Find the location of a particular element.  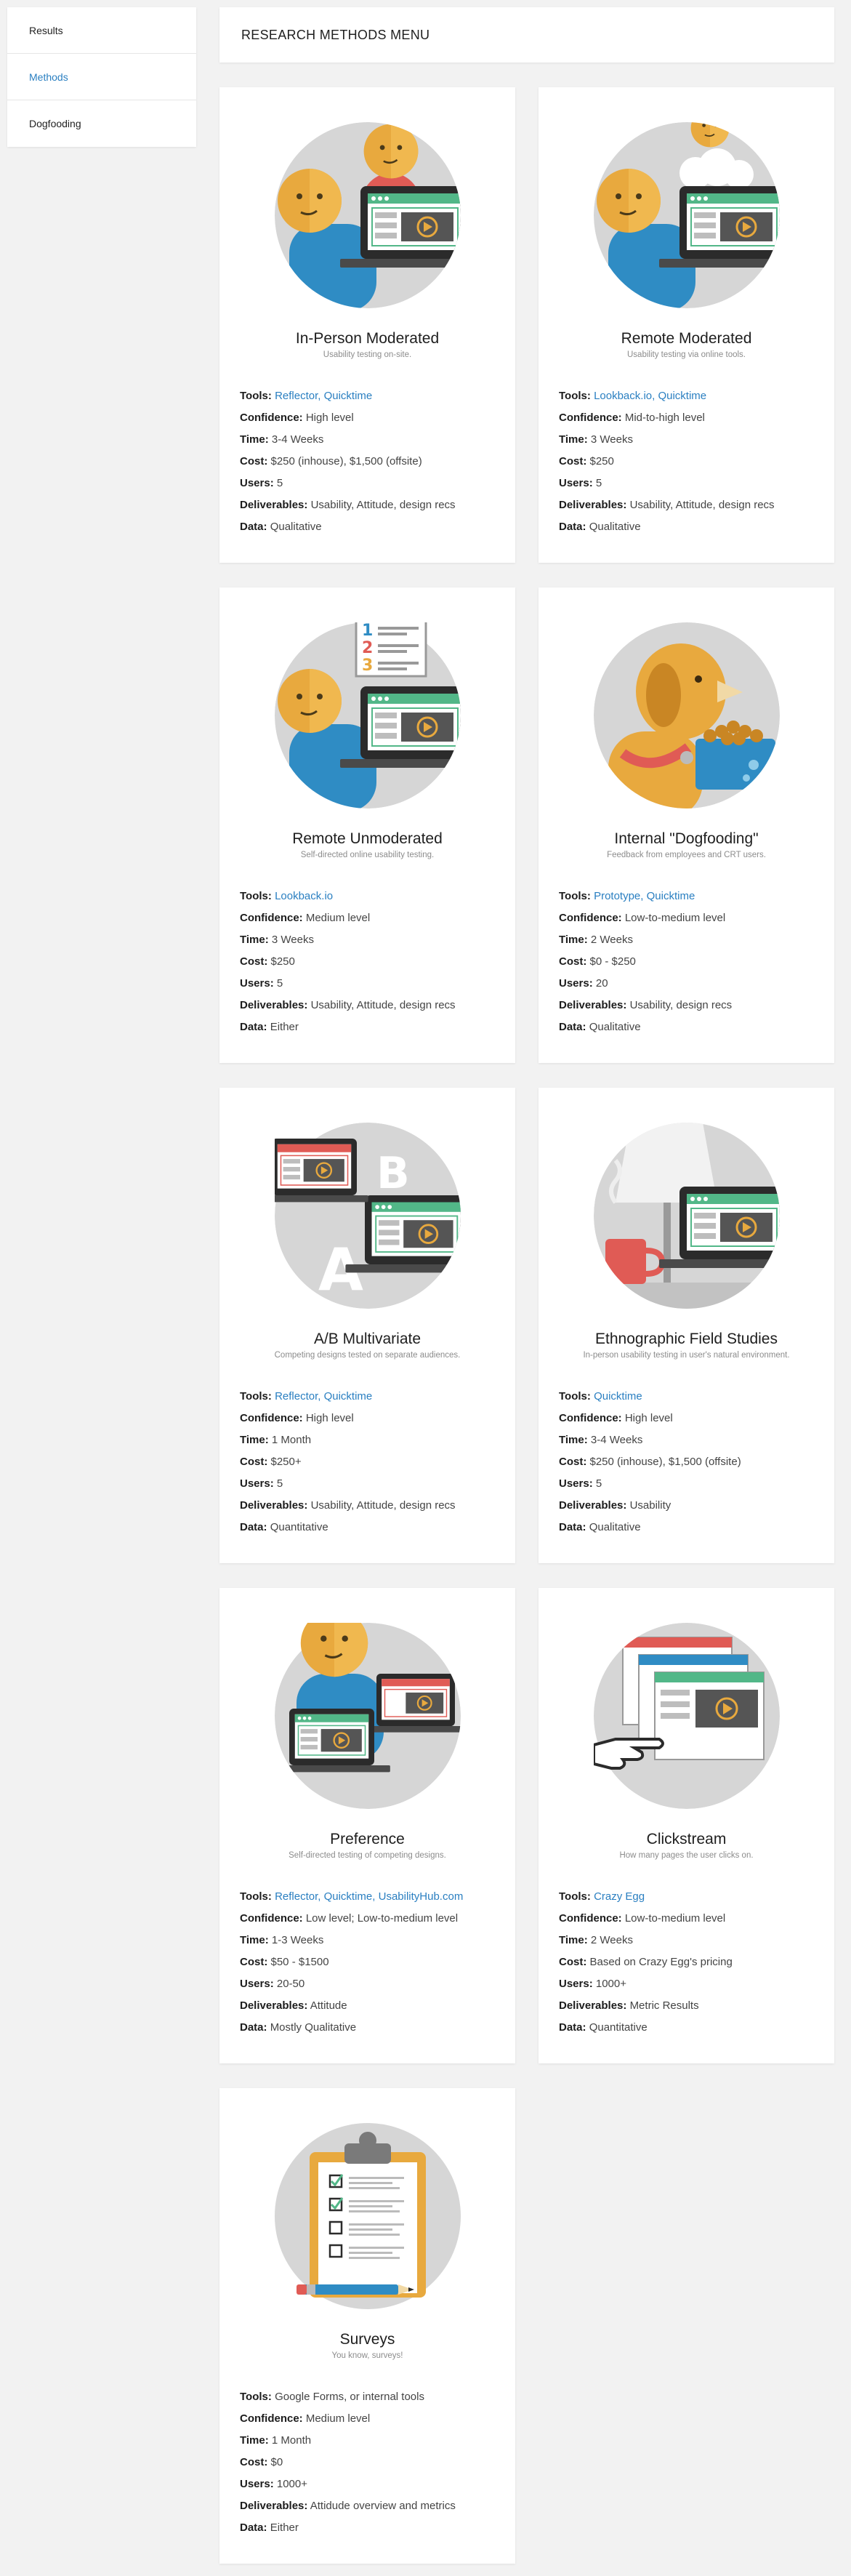

clipboard-survey-illustration is located at coordinates (368, 2216).